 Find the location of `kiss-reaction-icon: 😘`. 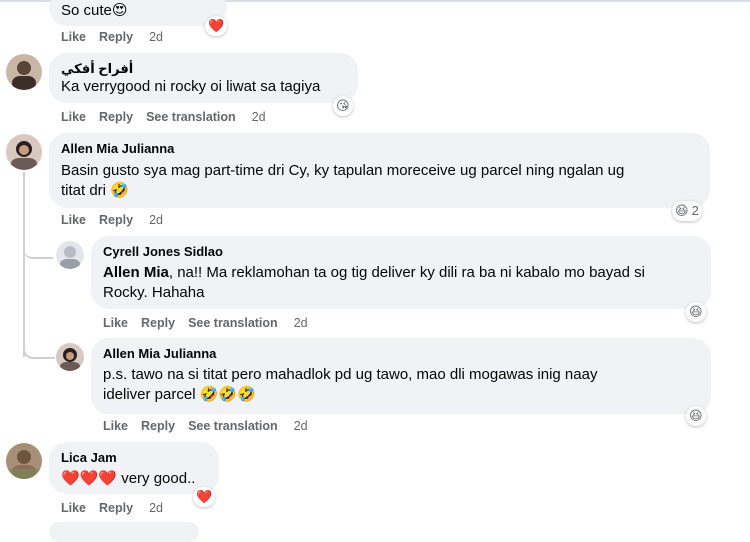

kiss-reaction-icon: 😘 is located at coordinates (343, 105).